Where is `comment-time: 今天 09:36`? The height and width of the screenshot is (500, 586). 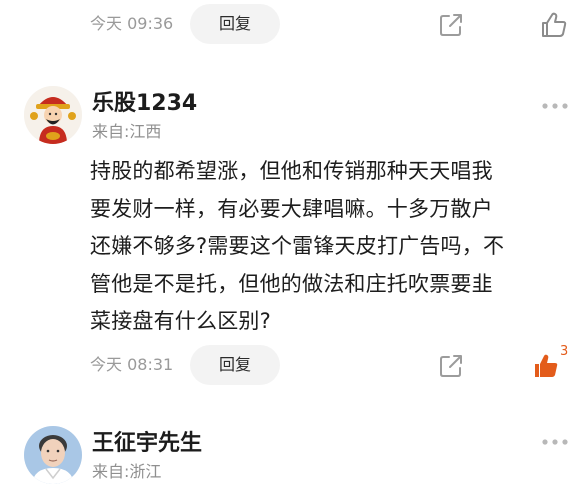
comment-time: 今天 09:36 is located at coordinates (132, 23).